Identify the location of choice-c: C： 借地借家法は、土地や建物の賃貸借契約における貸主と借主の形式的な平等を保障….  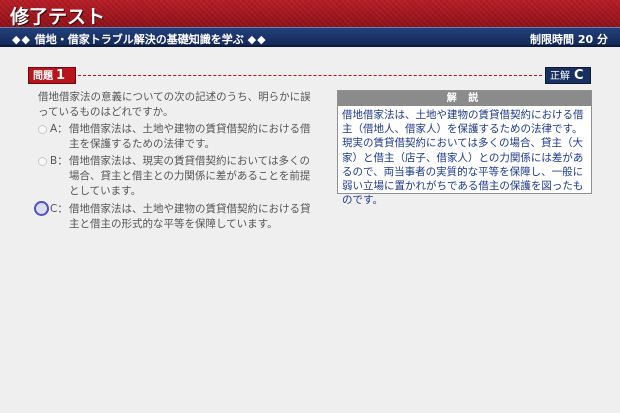
(177, 216).